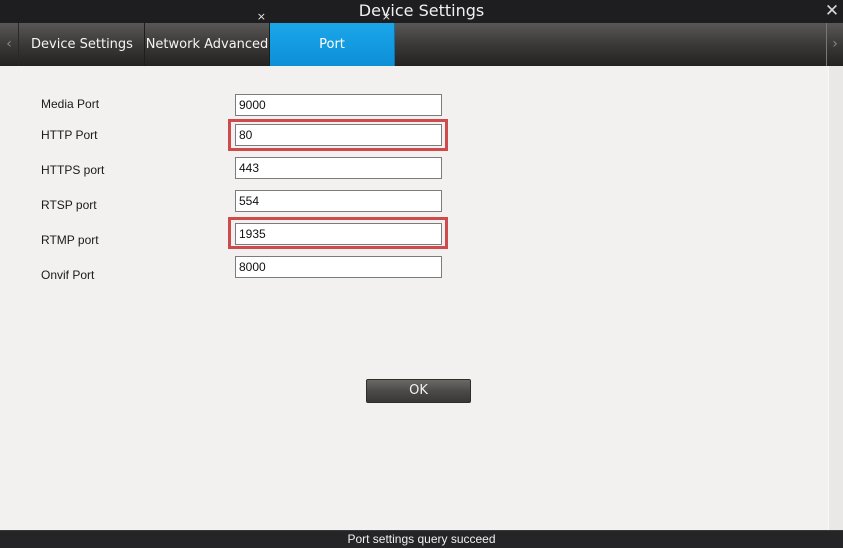  What do you see at coordinates (338, 135) in the screenshot?
I see `http-port-input` at bounding box center [338, 135].